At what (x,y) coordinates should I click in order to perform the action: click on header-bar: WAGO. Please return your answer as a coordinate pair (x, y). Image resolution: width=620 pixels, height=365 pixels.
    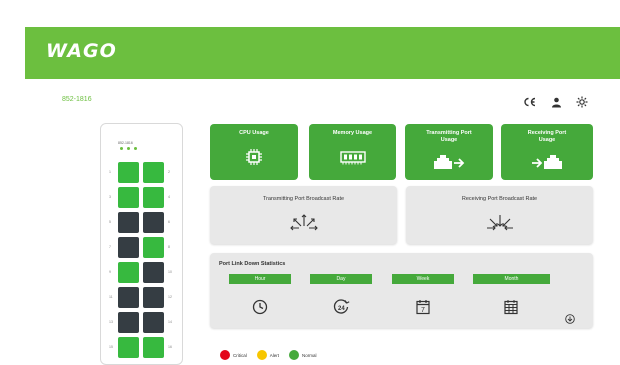
    Looking at the image, I should click on (322, 53).